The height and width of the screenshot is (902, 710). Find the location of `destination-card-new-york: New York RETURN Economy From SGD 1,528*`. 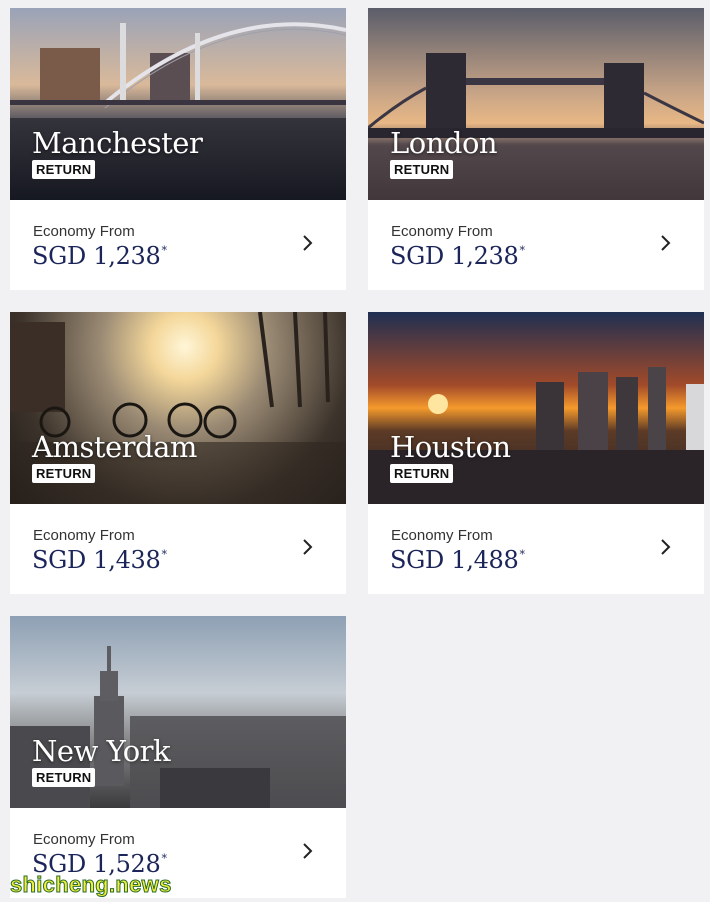

destination-card-new-york: New York RETURN Economy From SGD 1,528* is located at coordinates (178, 757).